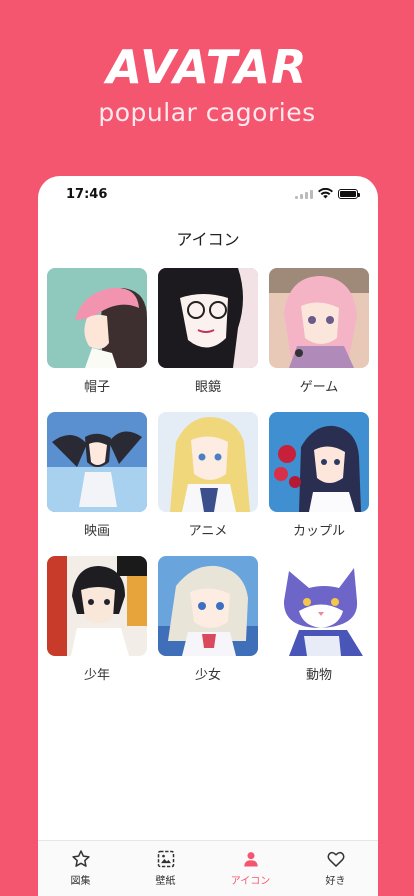 The image size is (414, 896). Describe the element at coordinates (97, 462) in the screenshot. I see `twin-tail-girl-image` at that location.